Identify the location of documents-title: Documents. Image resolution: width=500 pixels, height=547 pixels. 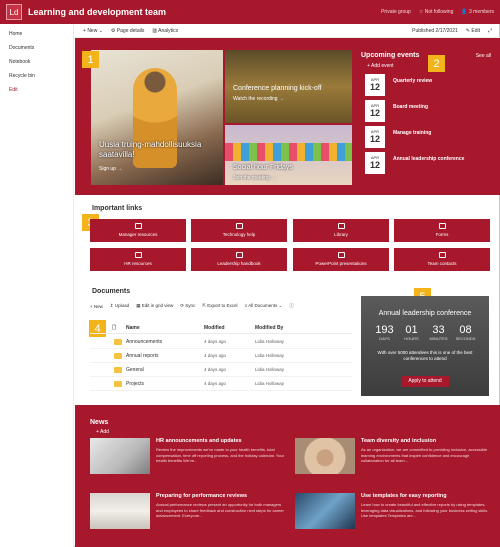
(111, 291).